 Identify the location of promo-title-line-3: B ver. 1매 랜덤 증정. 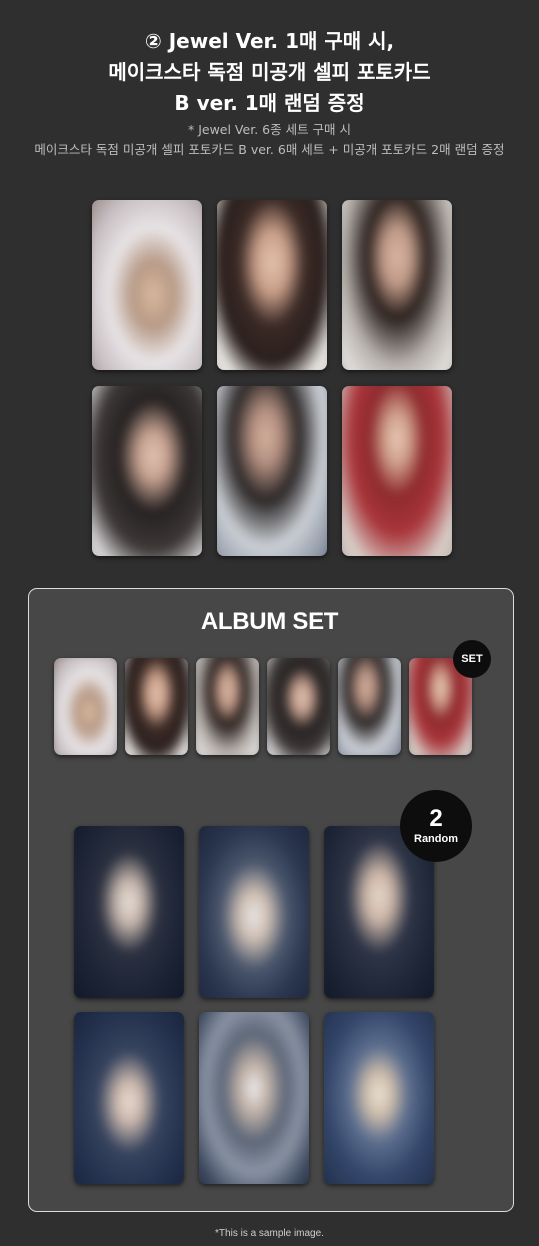
(269, 103).